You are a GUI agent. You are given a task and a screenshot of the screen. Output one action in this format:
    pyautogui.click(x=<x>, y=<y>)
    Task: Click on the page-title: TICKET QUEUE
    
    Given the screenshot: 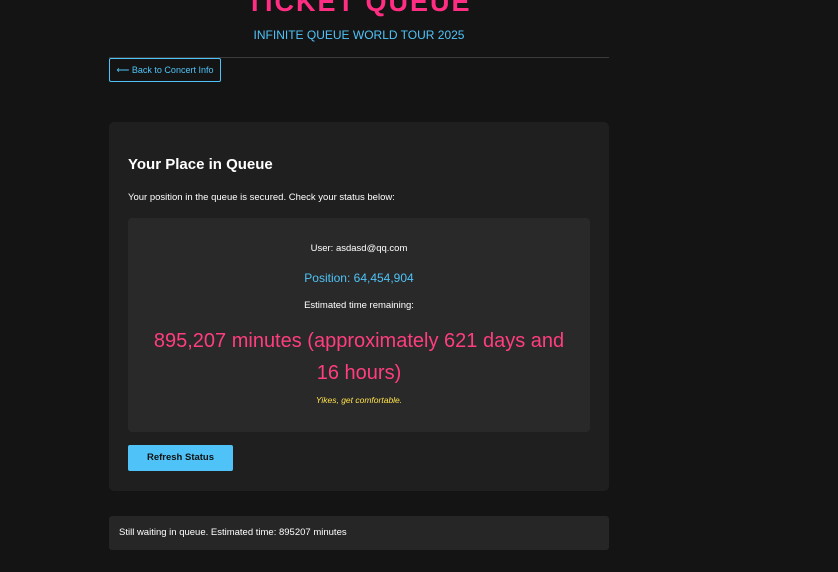 What is the action you would take?
    pyautogui.click(x=359, y=8)
    